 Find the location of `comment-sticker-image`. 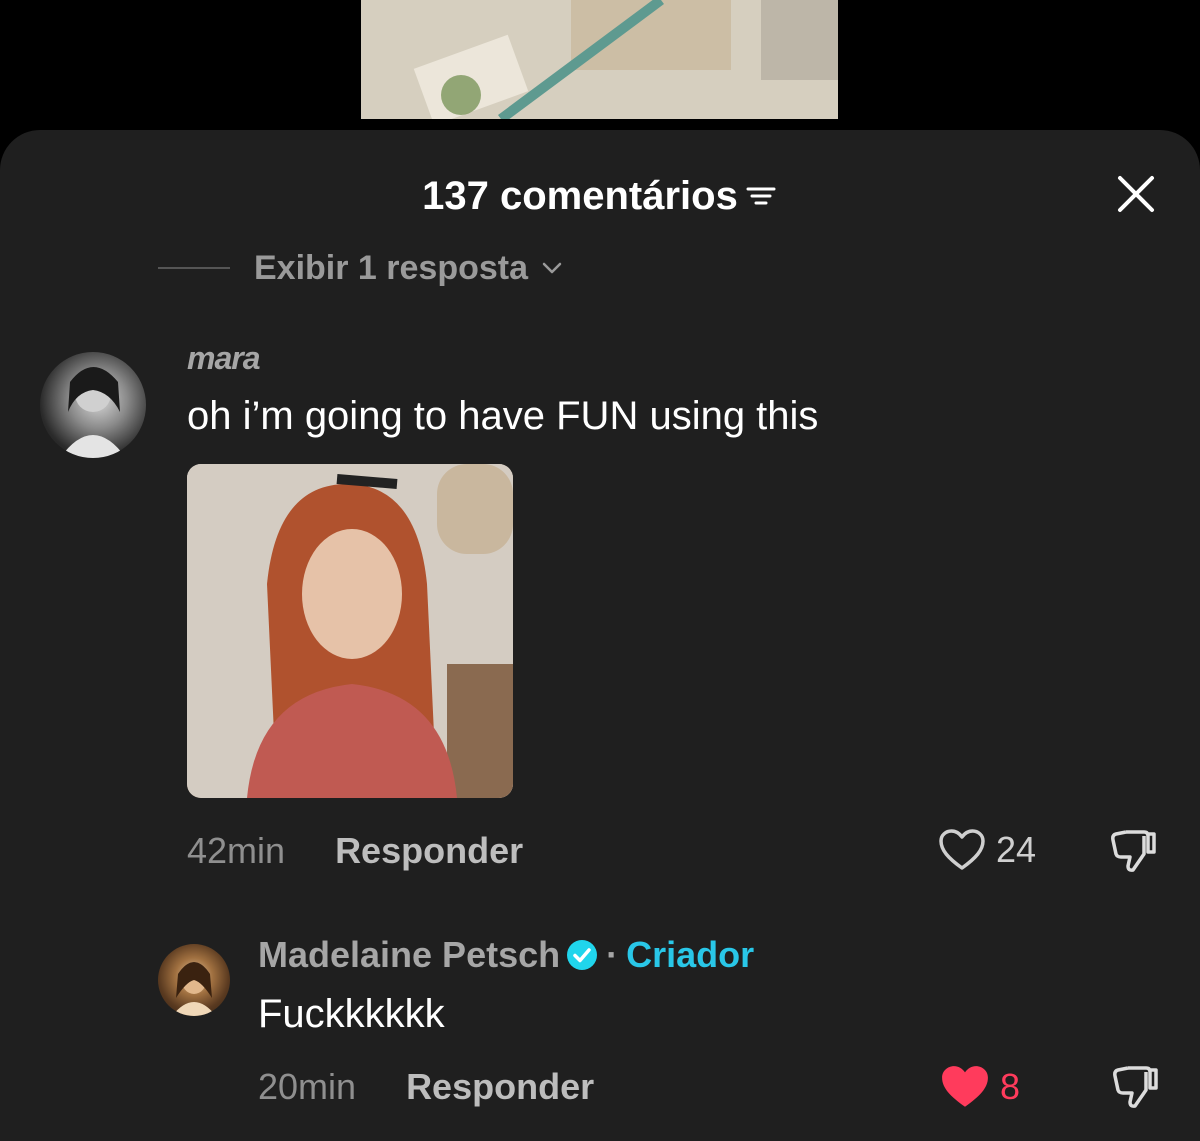

comment-sticker-image is located at coordinates (350, 631).